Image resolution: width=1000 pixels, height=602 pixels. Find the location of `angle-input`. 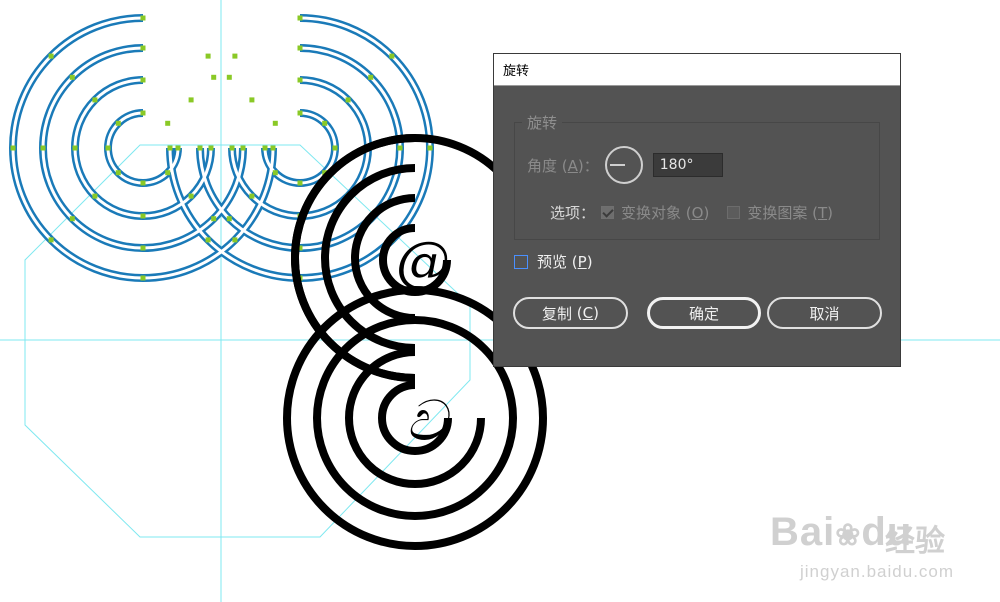

angle-input is located at coordinates (687, 165).